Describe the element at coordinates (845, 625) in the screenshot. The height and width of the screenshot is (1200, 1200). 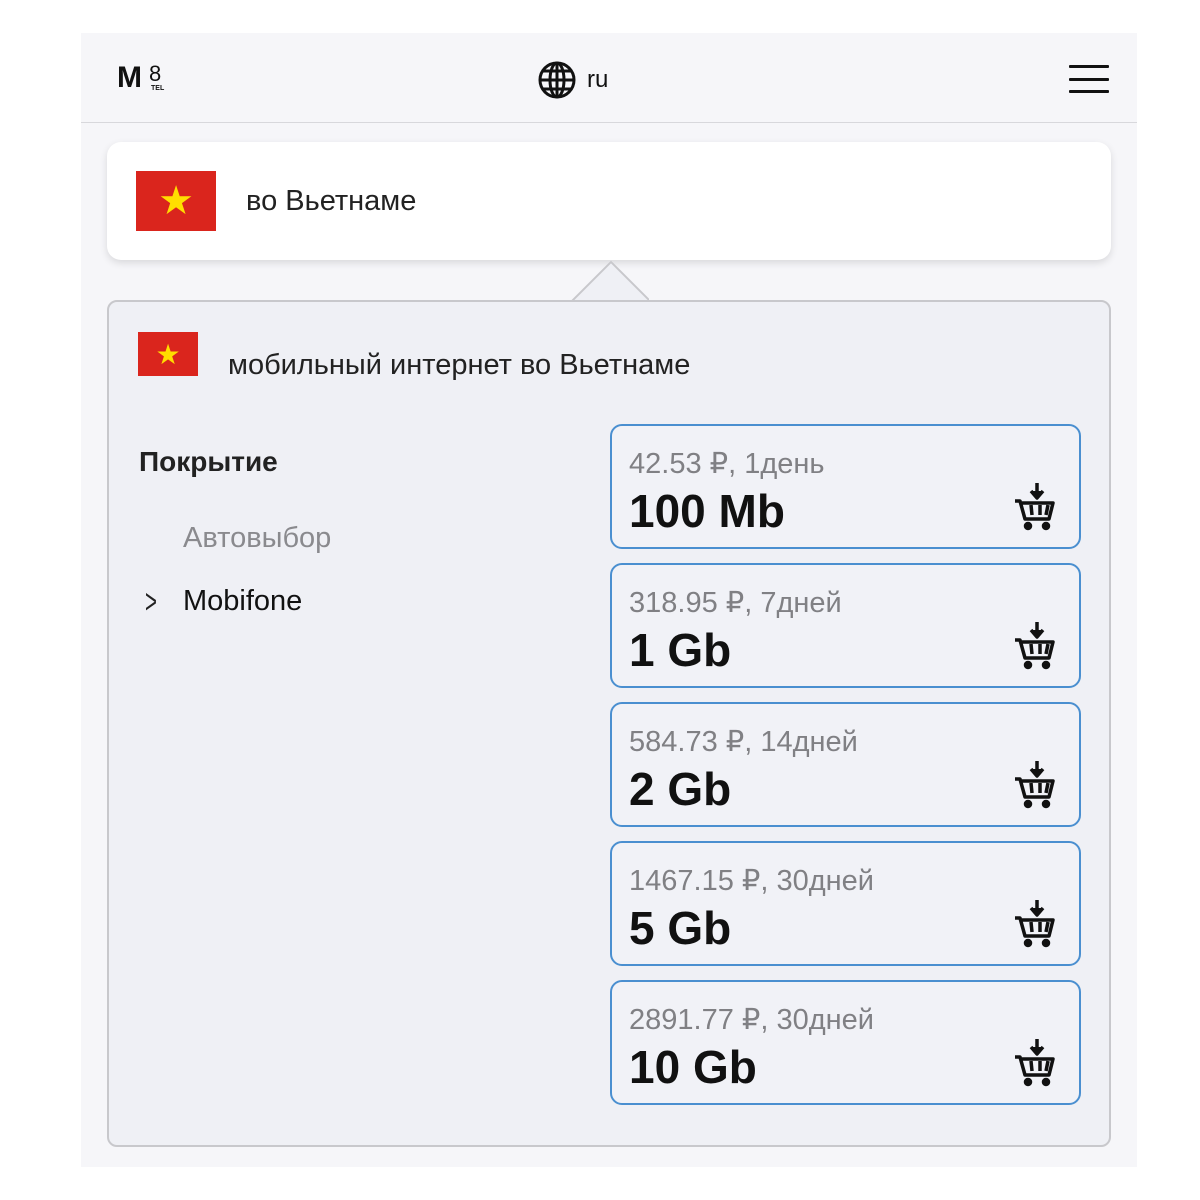
I see `plan-card: 318.95 ₽, 7дней 1 Gb` at that location.